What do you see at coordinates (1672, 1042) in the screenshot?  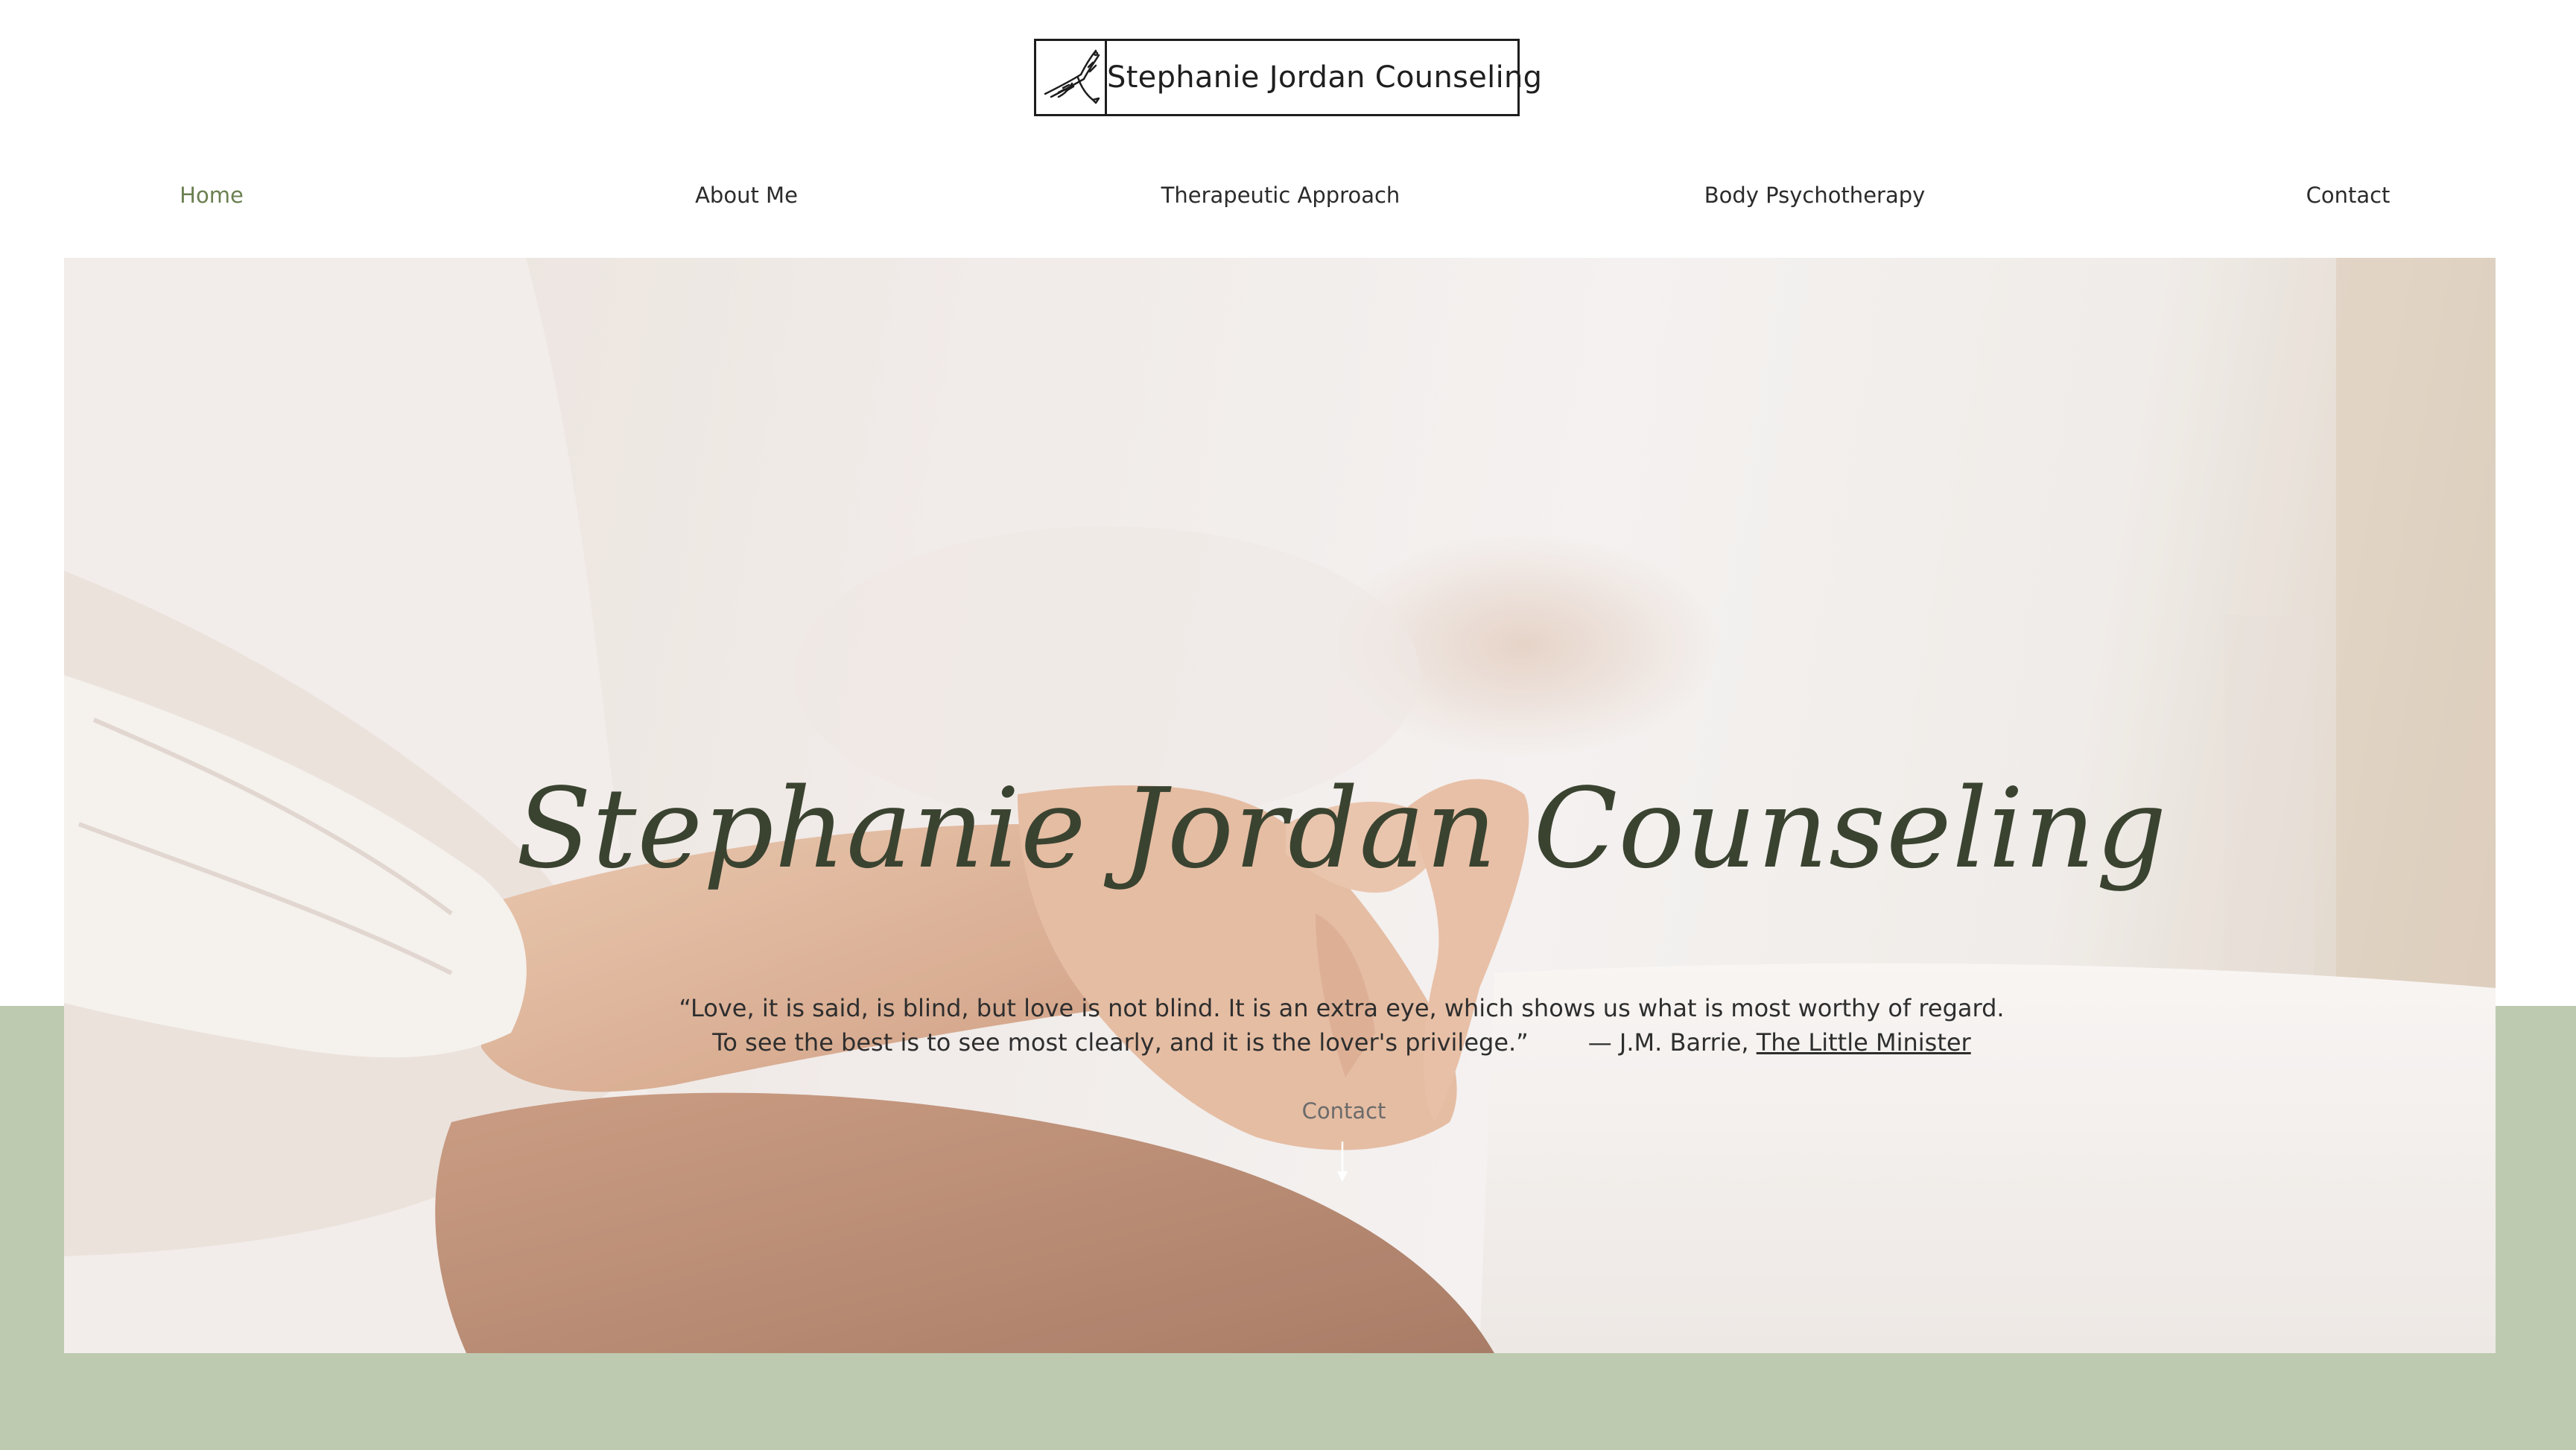 I see `quote-attribution: — J.M. Barrie,` at bounding box center [1672, 1042].